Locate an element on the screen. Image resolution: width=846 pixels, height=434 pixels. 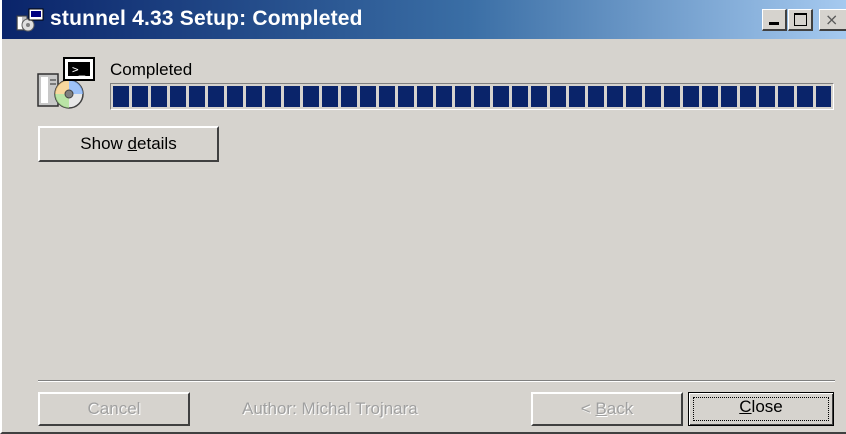
back-button: < Back is located at coordinates (607, 409).